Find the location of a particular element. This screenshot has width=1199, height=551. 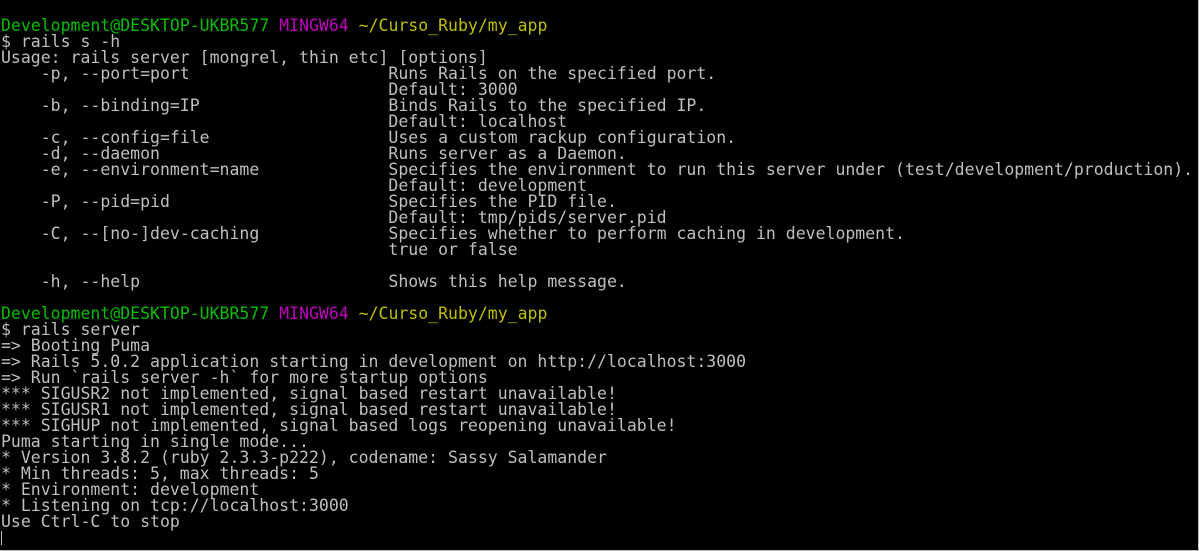

input-line is located at coordinates (597, 538).